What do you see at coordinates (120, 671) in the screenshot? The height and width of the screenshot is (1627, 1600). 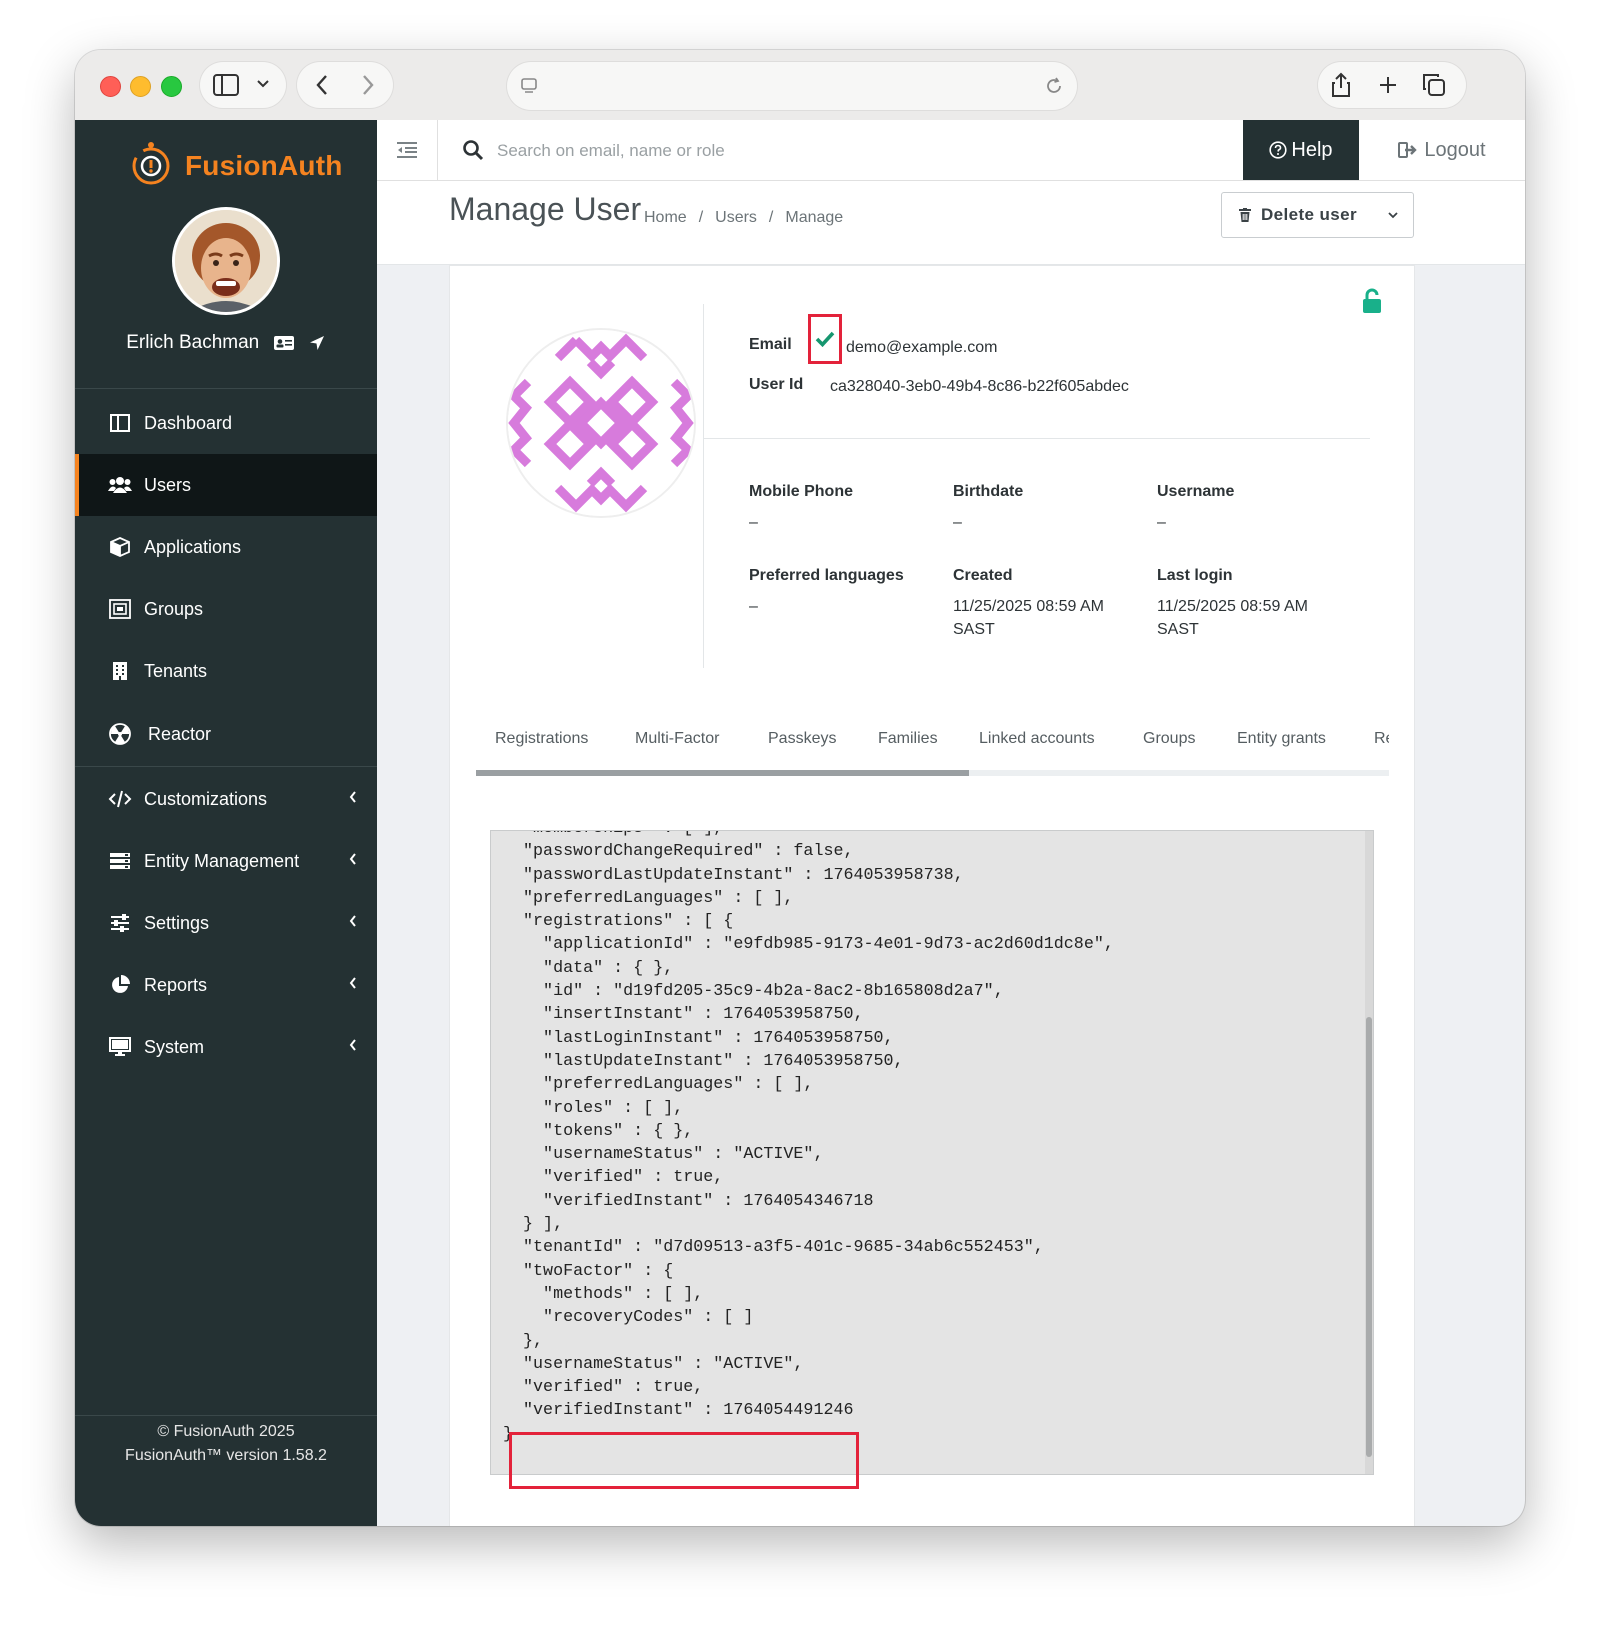 I see `building-icon` at bounding box center [120, 671].